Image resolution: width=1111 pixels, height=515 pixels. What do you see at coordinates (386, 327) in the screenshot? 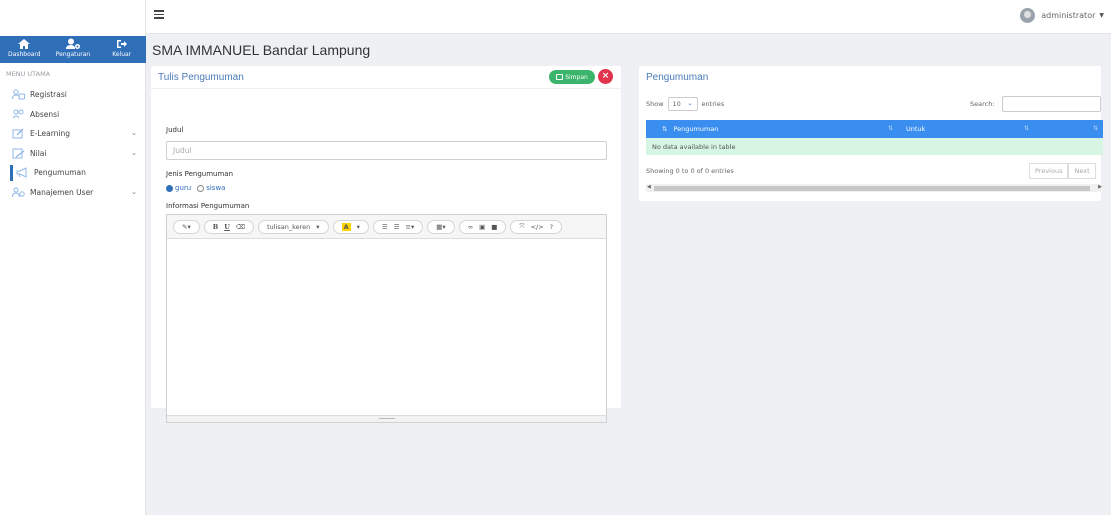
I see `editor-content-area` at bounding box center [386, 327].